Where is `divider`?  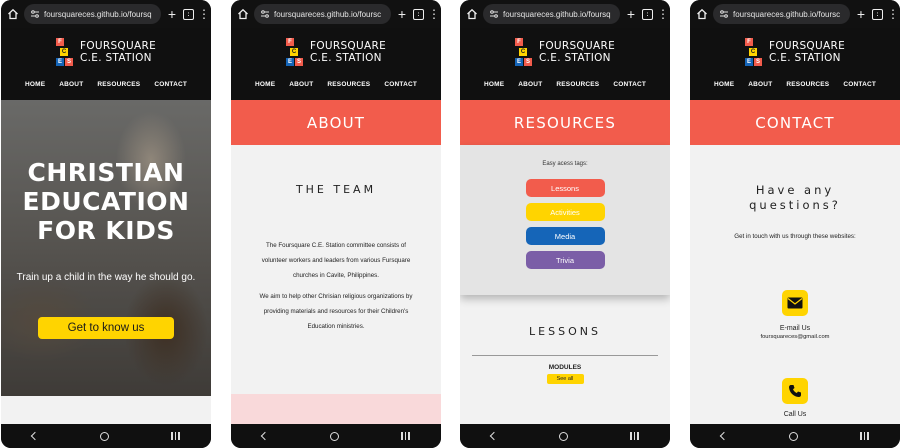
divider is located at coordinates (565, 355).